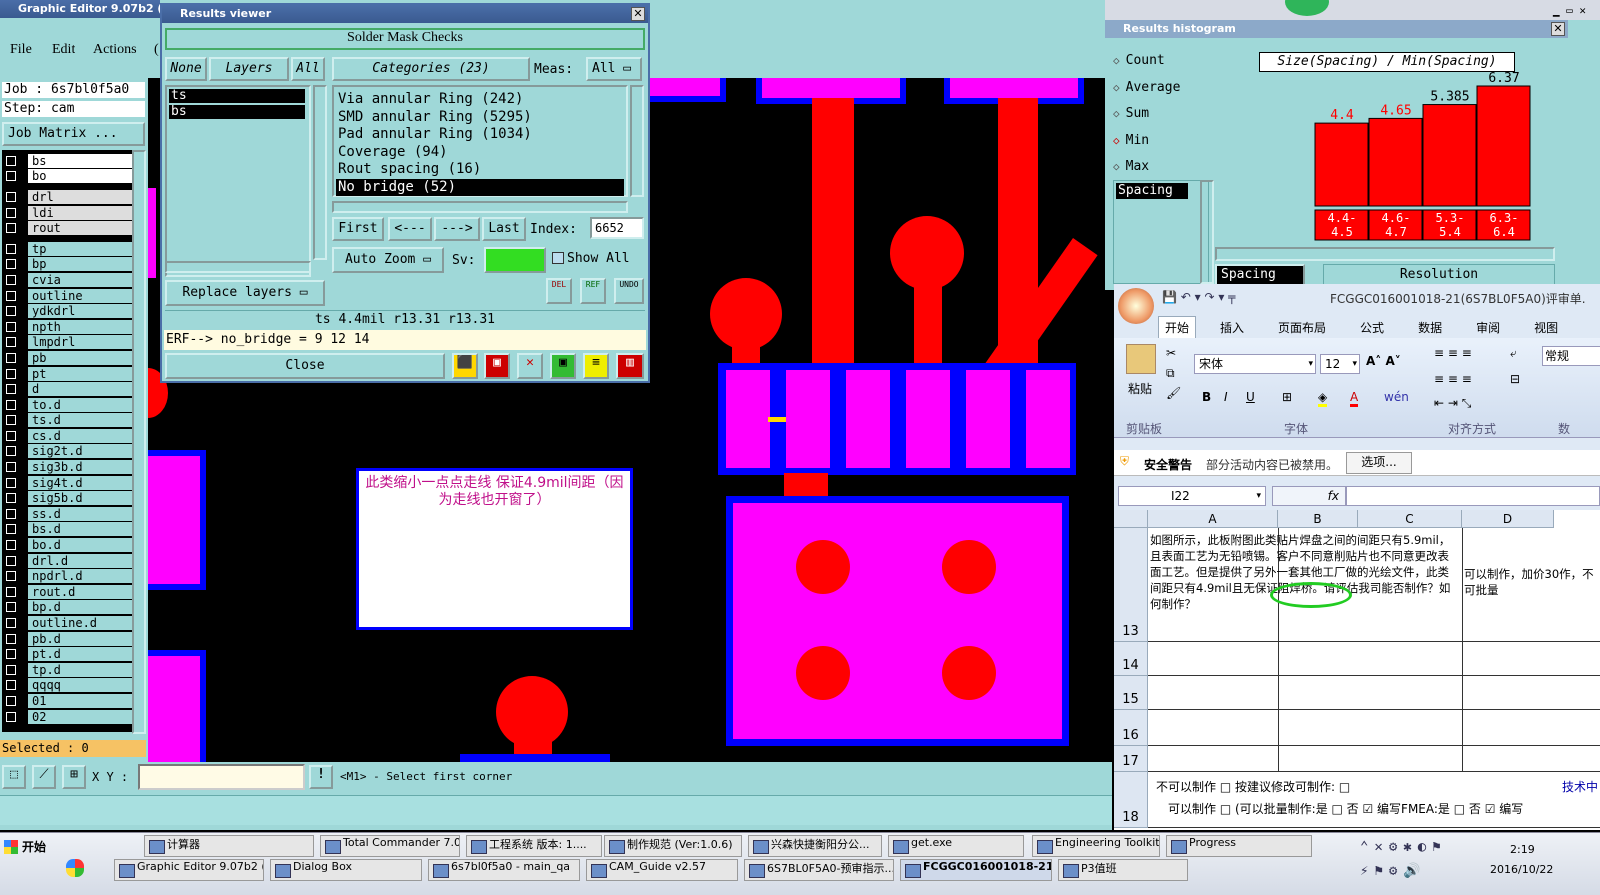 The image size is (1600, 895). Describe the element at coordinates (1198, 297) in the screenshot. I see `quick-access-toolbar: 💾 ↶ ▾ ↷ ▾ ╤` at that location.